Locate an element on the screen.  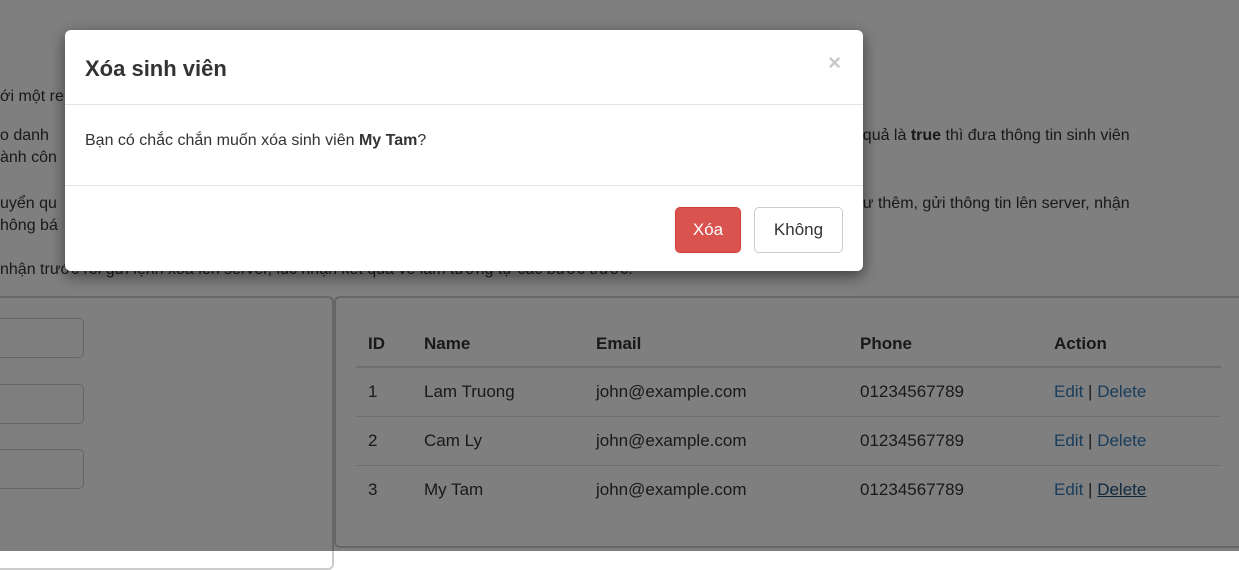
dialog-title: Xóa sinh viên is located at coordinates (156, 68).